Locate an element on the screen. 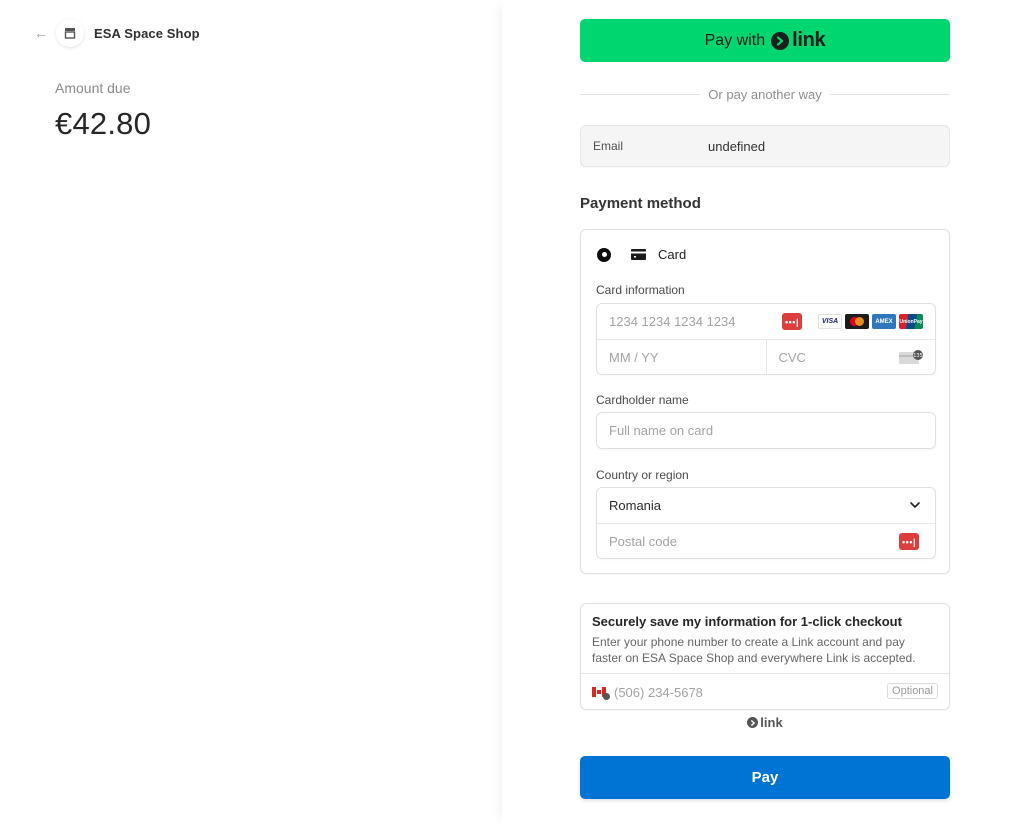 Image resolution: width=1024 pixels, height=825 pixels. card-option-label: Card is located at coordinates (672, 254).